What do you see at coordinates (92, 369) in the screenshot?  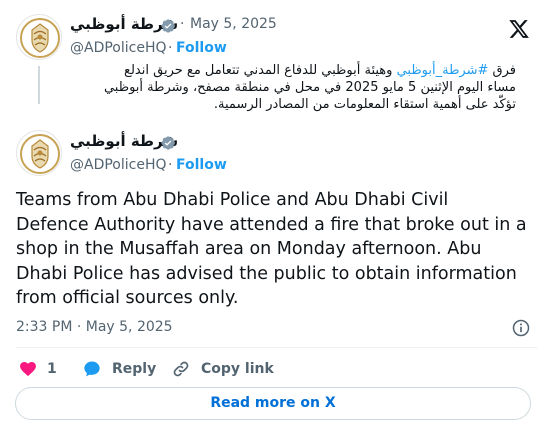 I see `reply-bubble-icon` at bounding box center [92, 369].